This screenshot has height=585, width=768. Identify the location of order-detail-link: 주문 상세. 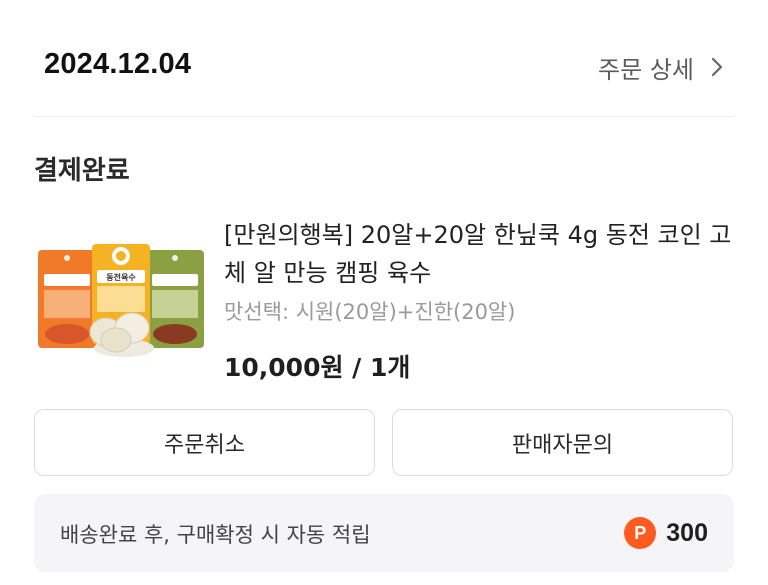
(664, 67).